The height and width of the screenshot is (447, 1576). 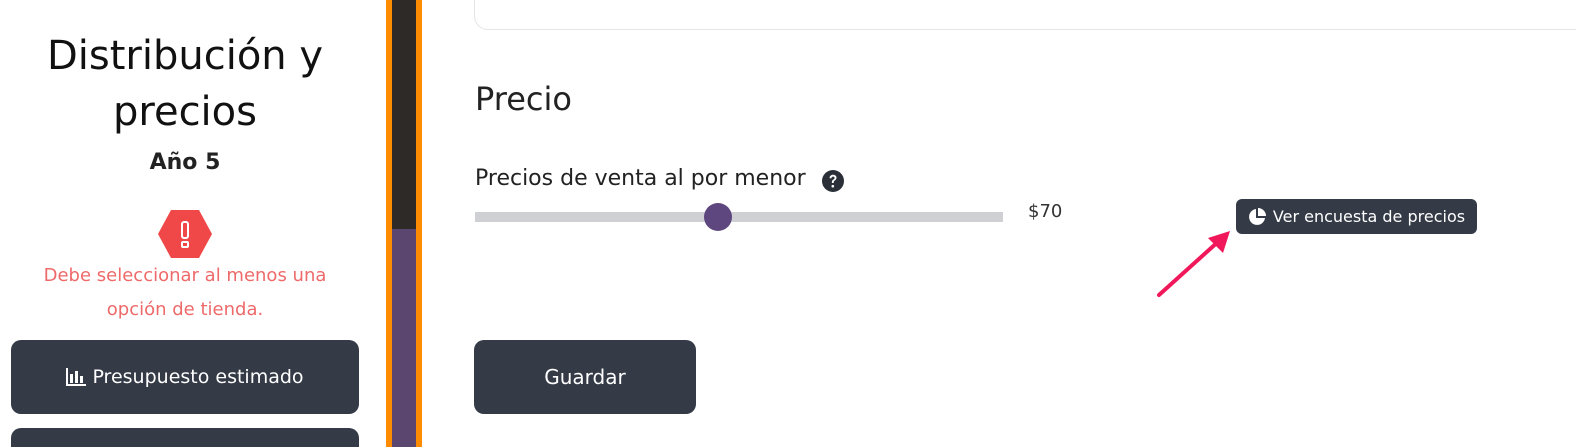 I want to click on section-title: Precio, so click(x=523, y=99).